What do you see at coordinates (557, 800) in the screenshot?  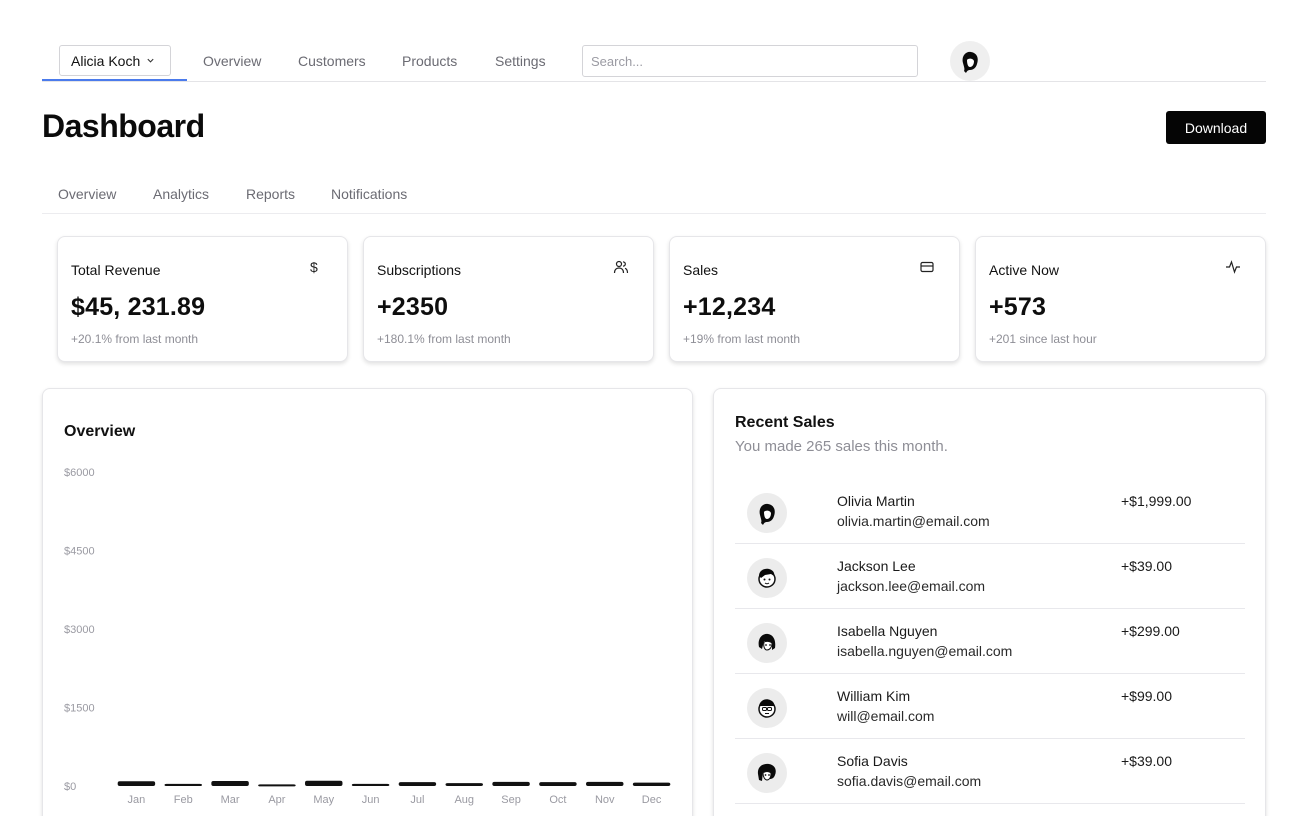 I see `x-tick-label: Oct` at bounding box center [557, 800].